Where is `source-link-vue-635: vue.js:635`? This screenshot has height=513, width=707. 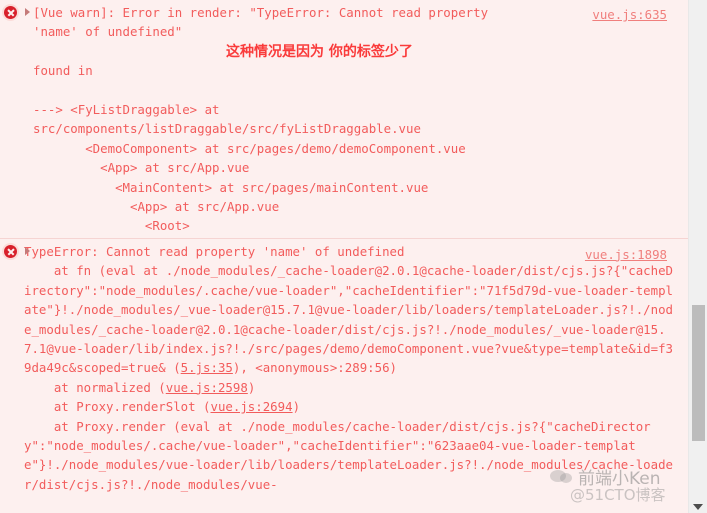
source-link-vue-635: vue.js:635 is located at coordinates (629, 14).